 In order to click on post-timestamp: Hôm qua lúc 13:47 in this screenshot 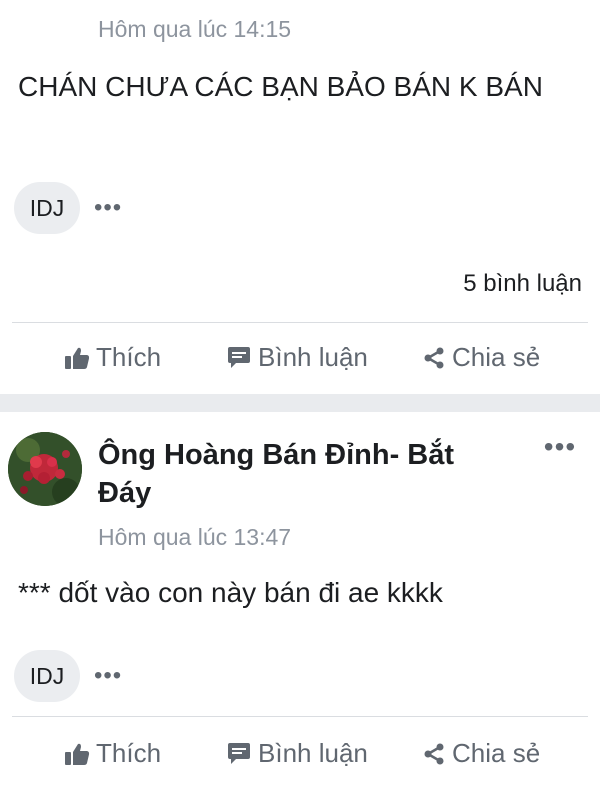, I will do `click(194, 537)`.